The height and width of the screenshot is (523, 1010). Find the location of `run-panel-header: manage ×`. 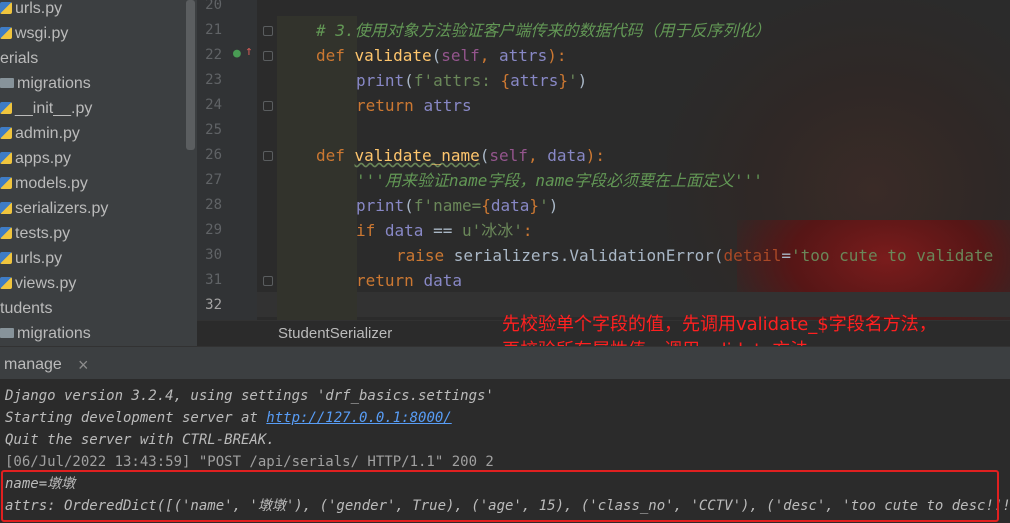

run-panel-header: manage × is located at coordinates (505, 363).